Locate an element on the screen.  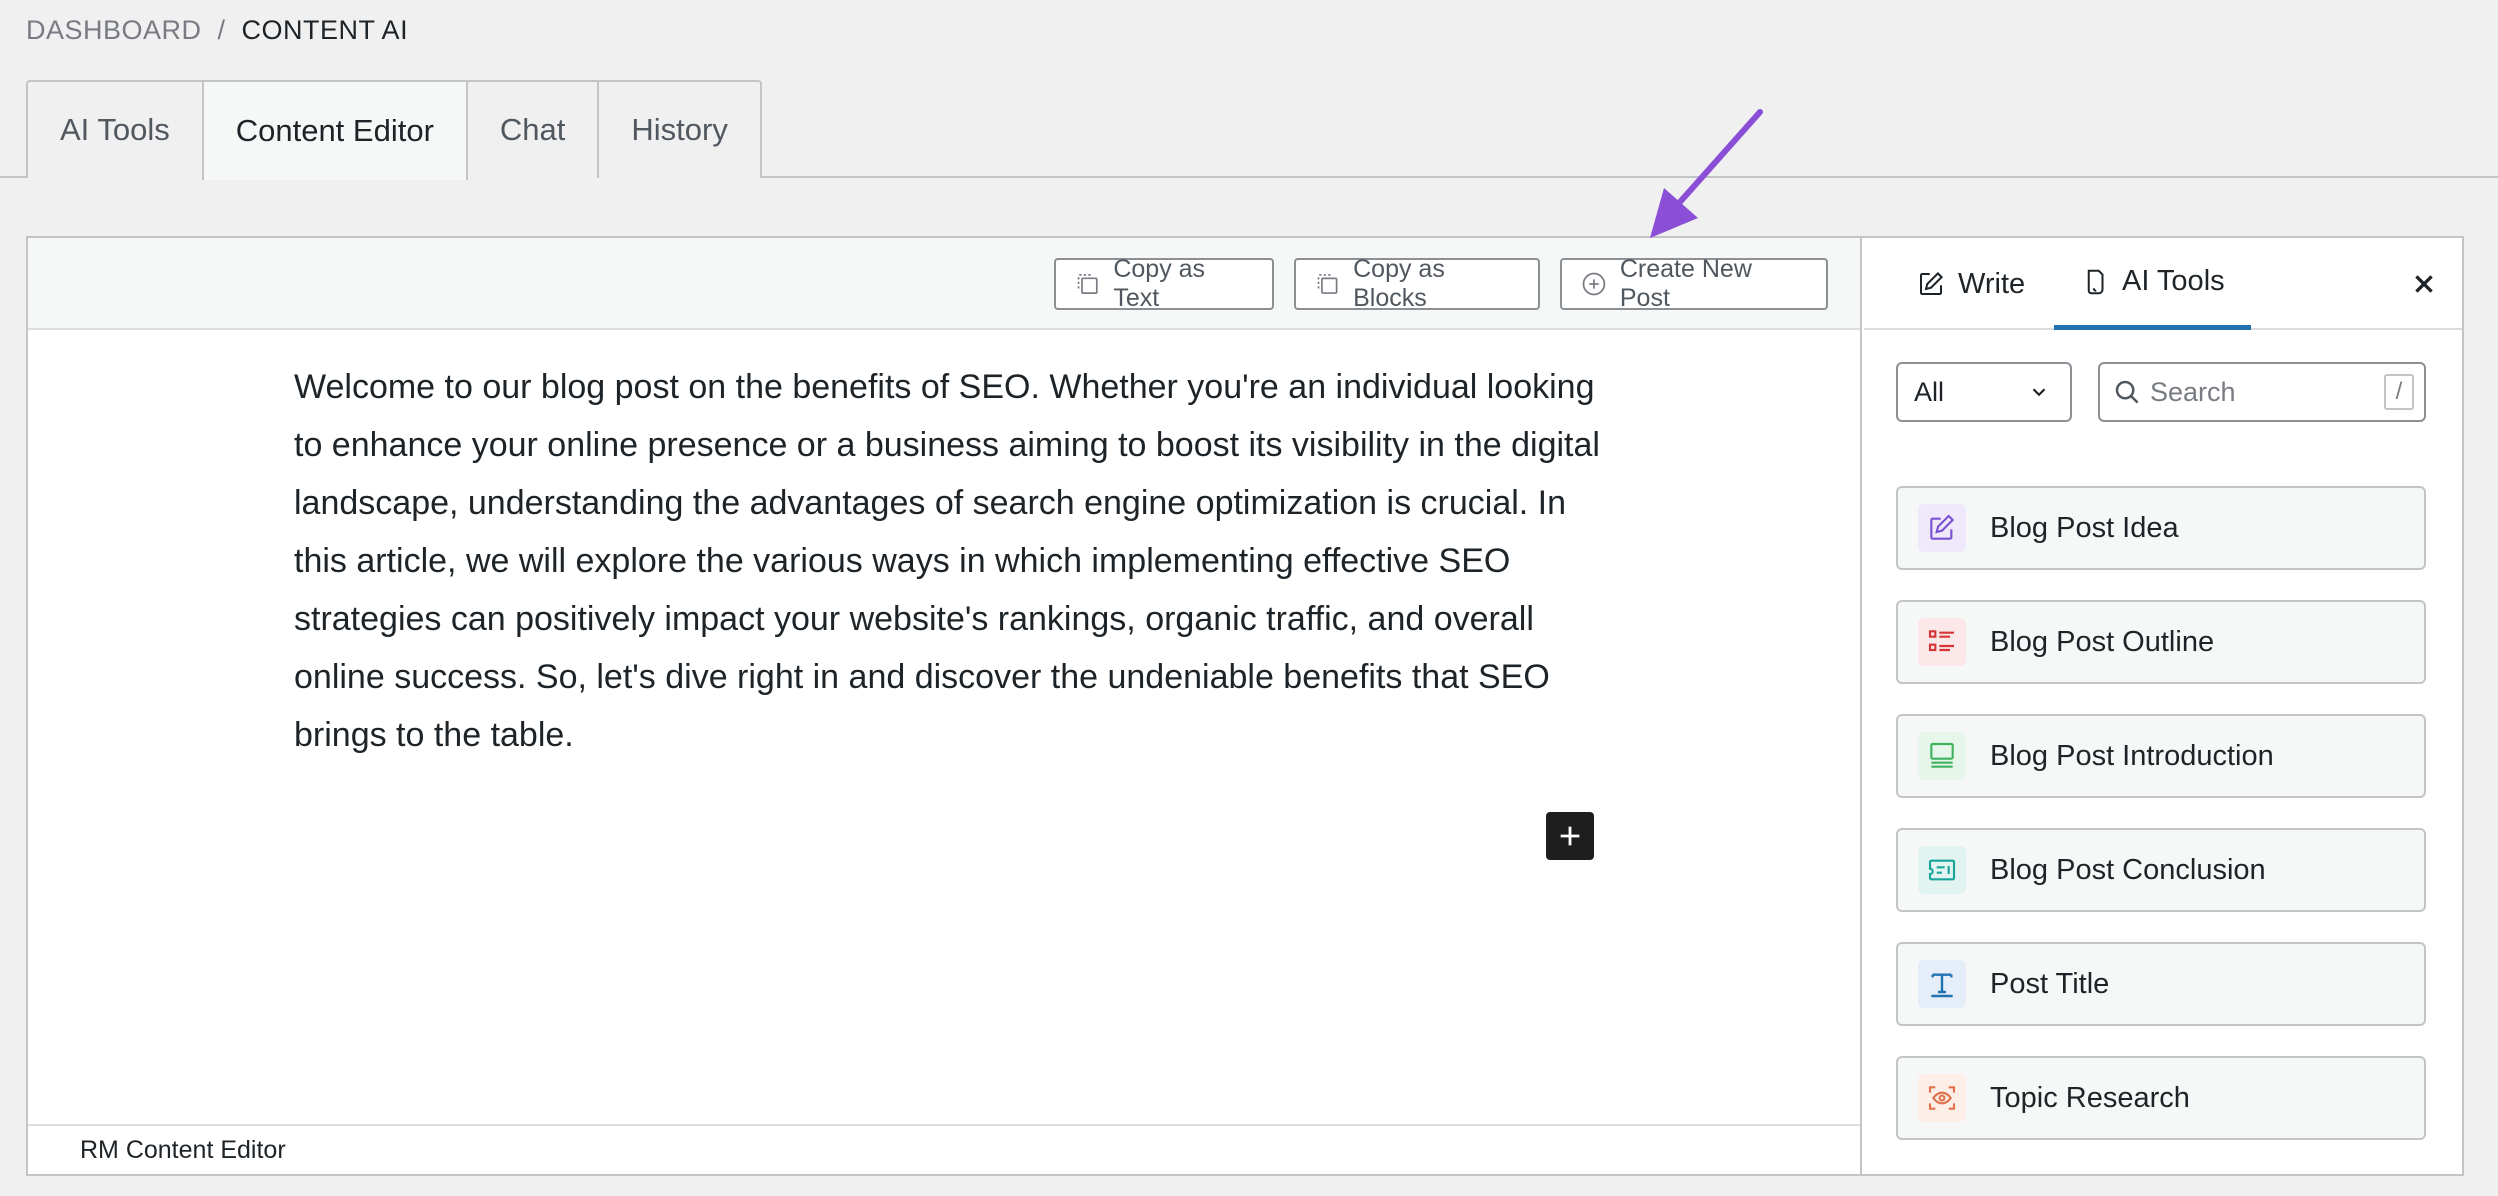
tool-blog-post-introduction: Blog Post Introduction is located at coordinates (2161, 756).